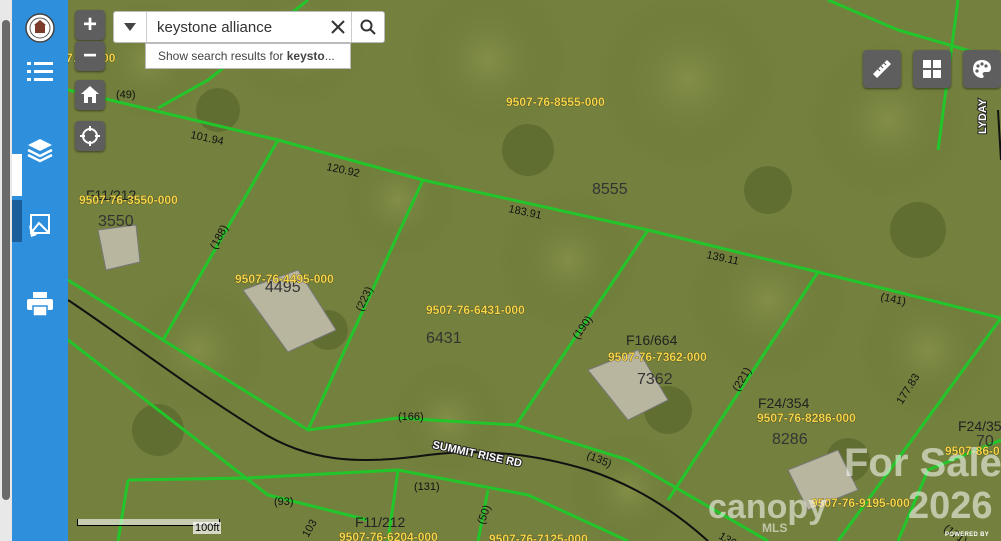 Image resolution: width=1001 pixels, height=541 pixels. I want to click on search-icon, so click(368, 27).